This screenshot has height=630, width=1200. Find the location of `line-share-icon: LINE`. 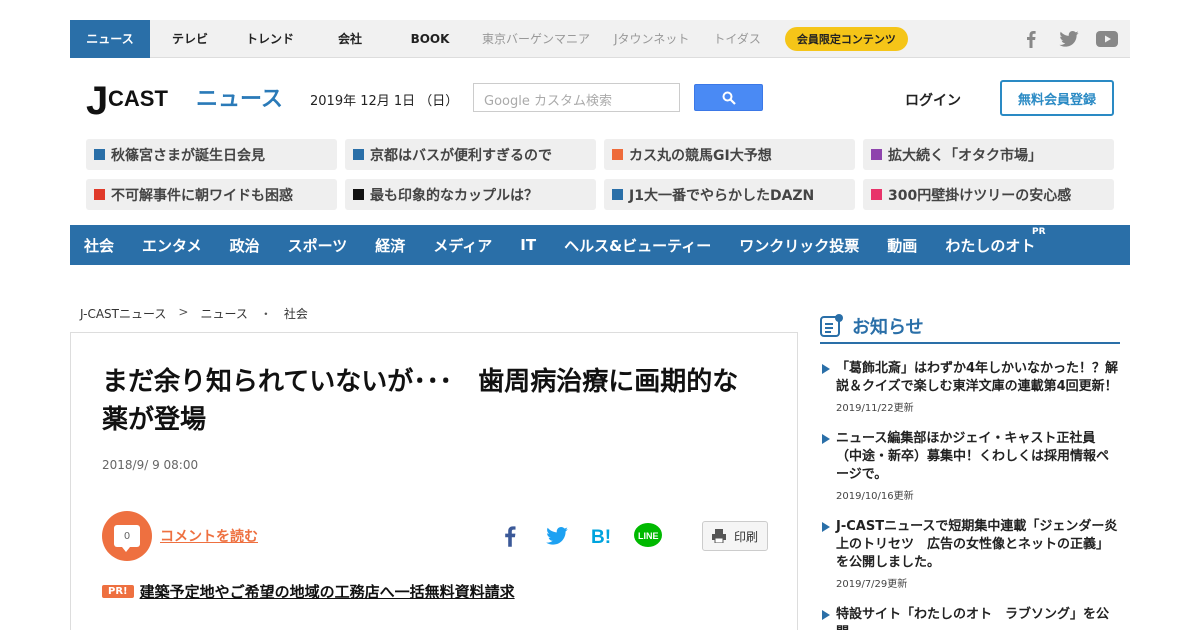

line-share-icon: LINE is located at coordinates (648, 536).